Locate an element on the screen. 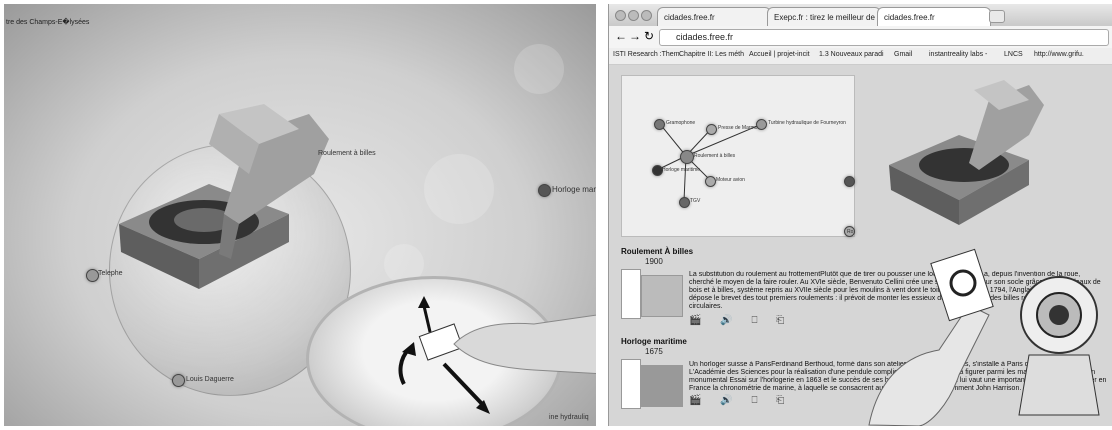 The image size is (1112, 430). url-field: cidades.free.fr is located at coordinates (884, 37).